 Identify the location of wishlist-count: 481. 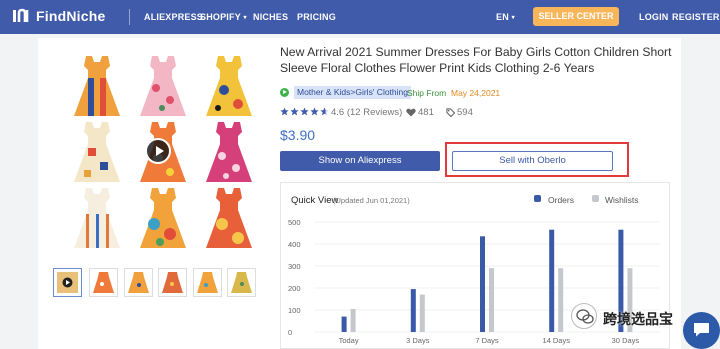
(426, 112).